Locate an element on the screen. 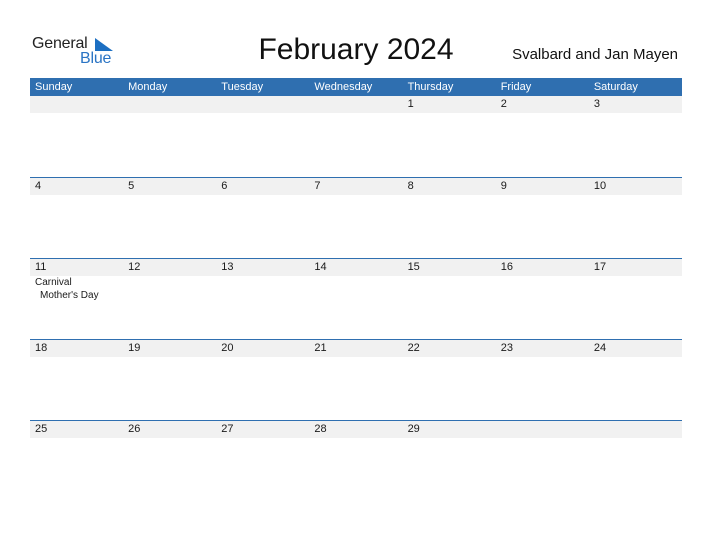  events-row: Carnival Mother's Day is located at coordinates (356, 289).